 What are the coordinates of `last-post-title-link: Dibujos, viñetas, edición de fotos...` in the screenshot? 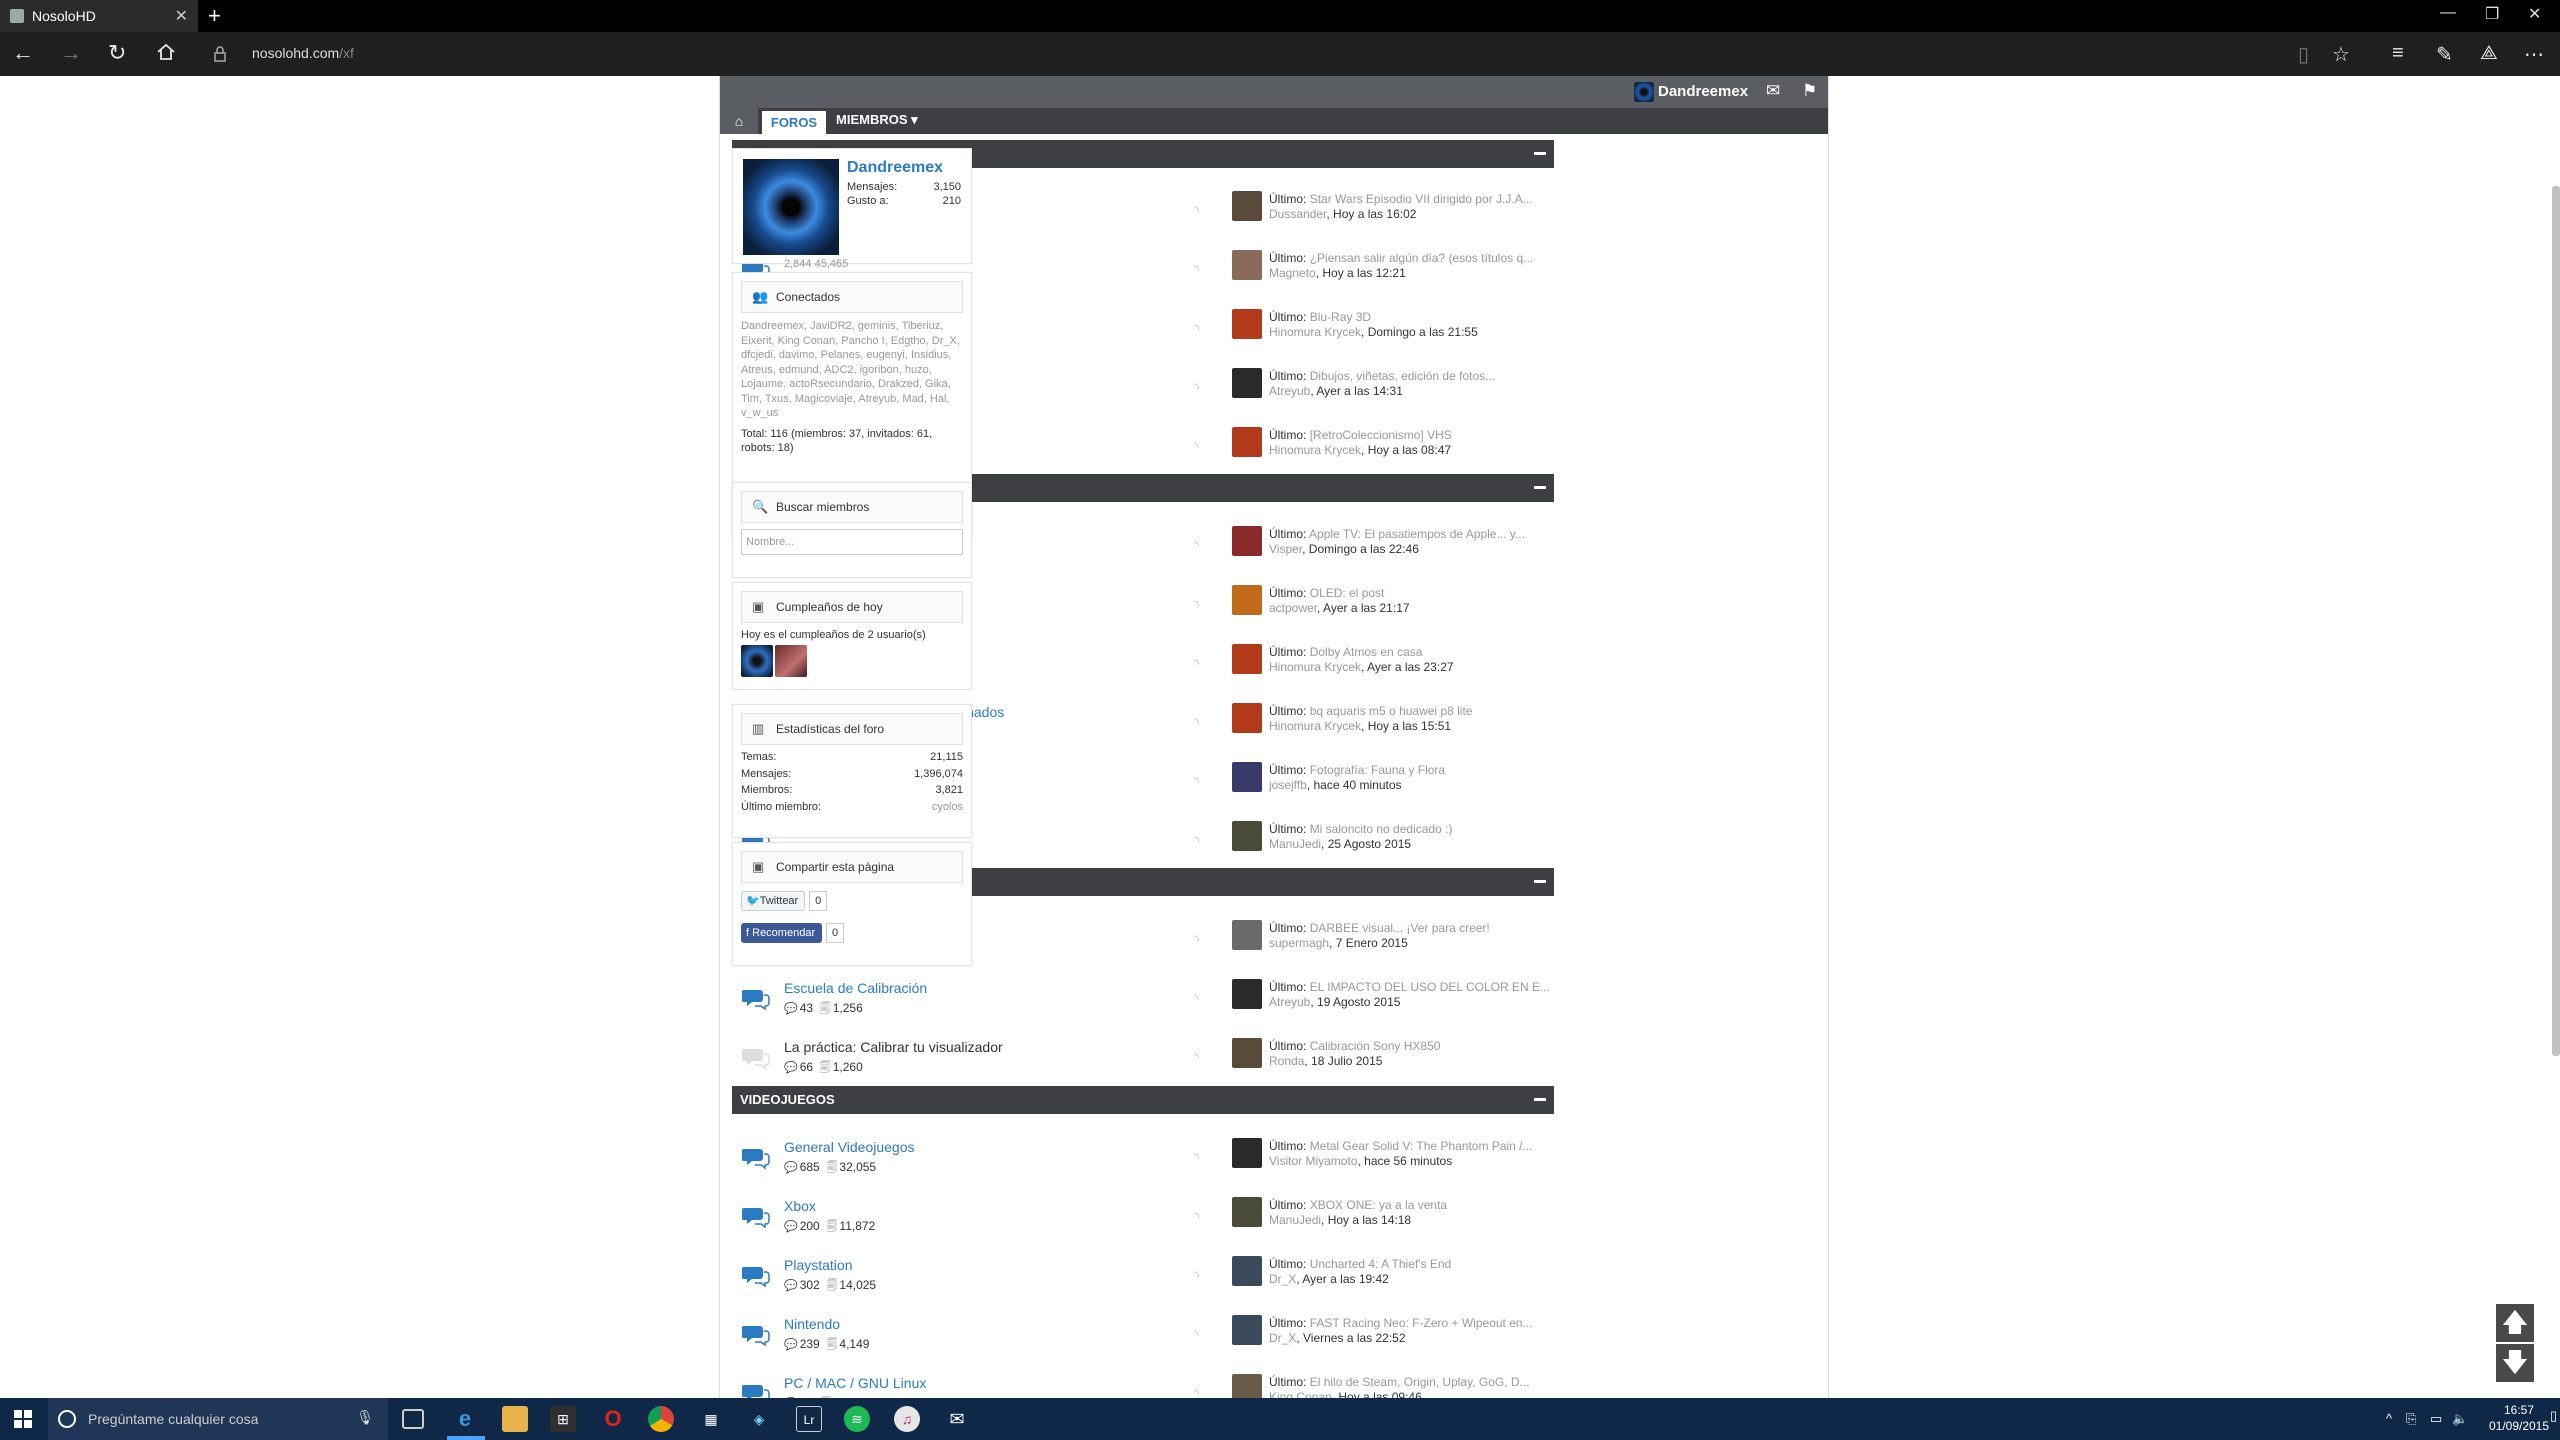 It's located at (1402, 376).